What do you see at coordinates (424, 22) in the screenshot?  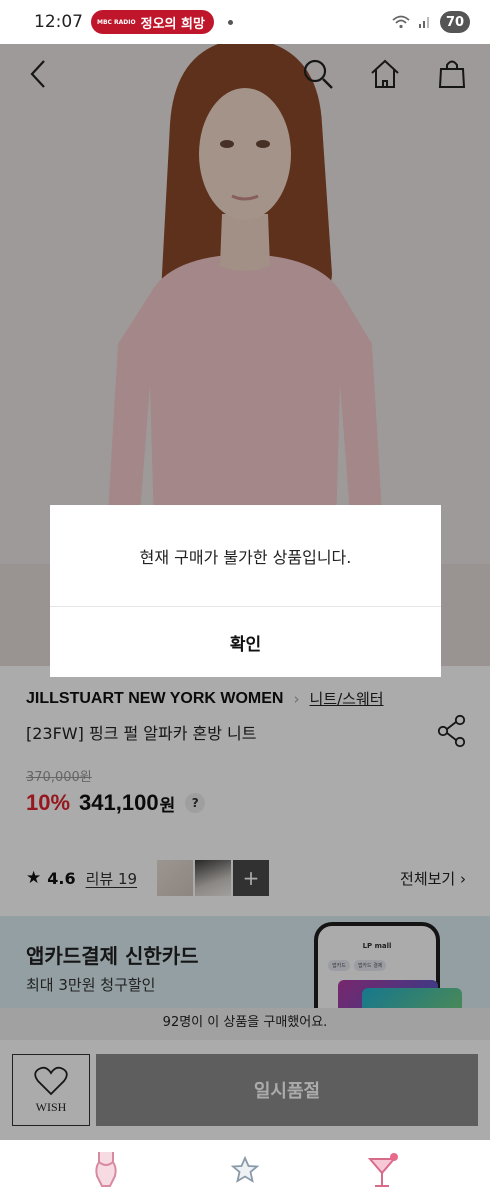 I see `signal-icon` at bounding box center [424, 22].